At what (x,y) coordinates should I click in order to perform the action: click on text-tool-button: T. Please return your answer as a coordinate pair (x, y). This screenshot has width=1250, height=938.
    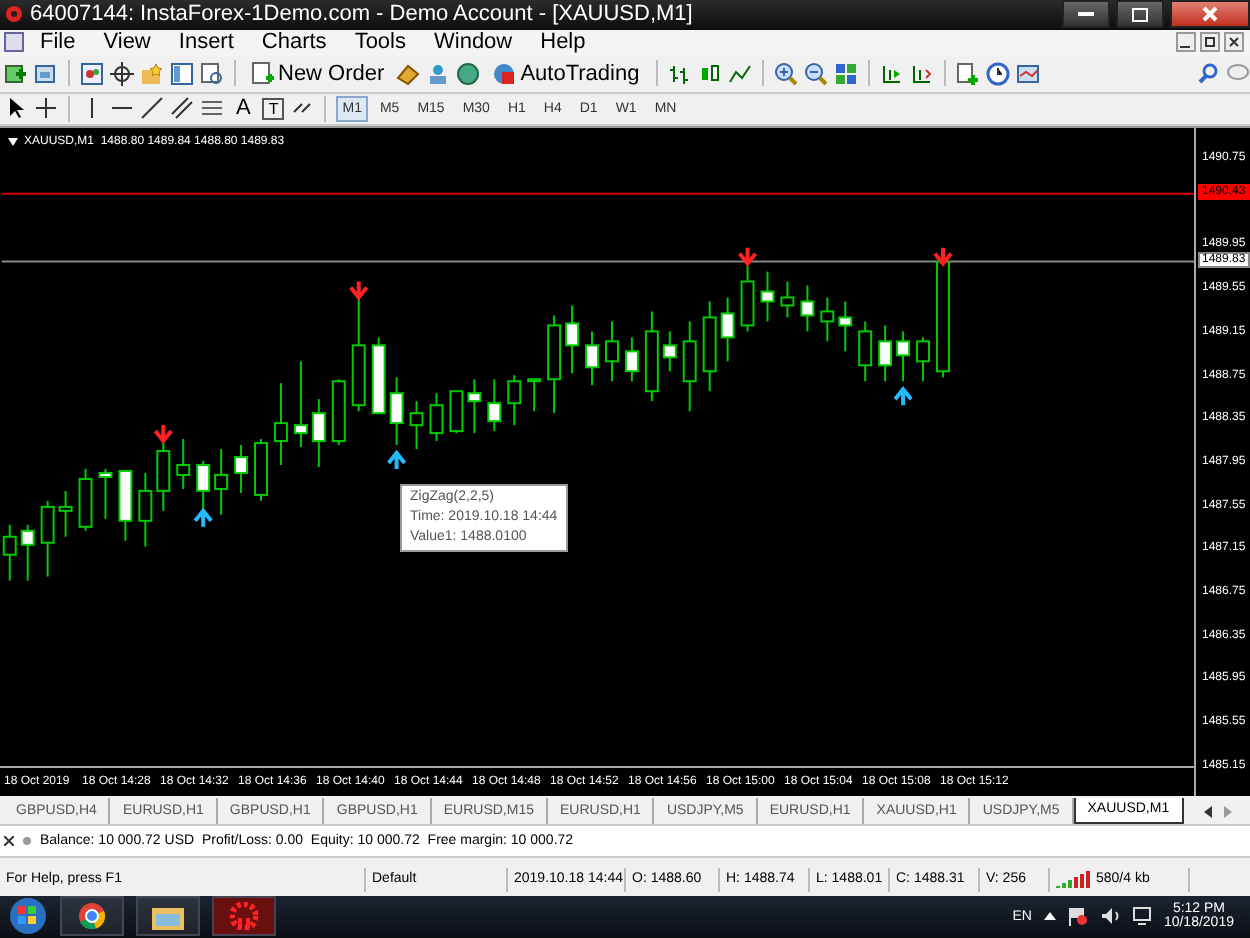
    Looking at the image, I should click on (273, 108).